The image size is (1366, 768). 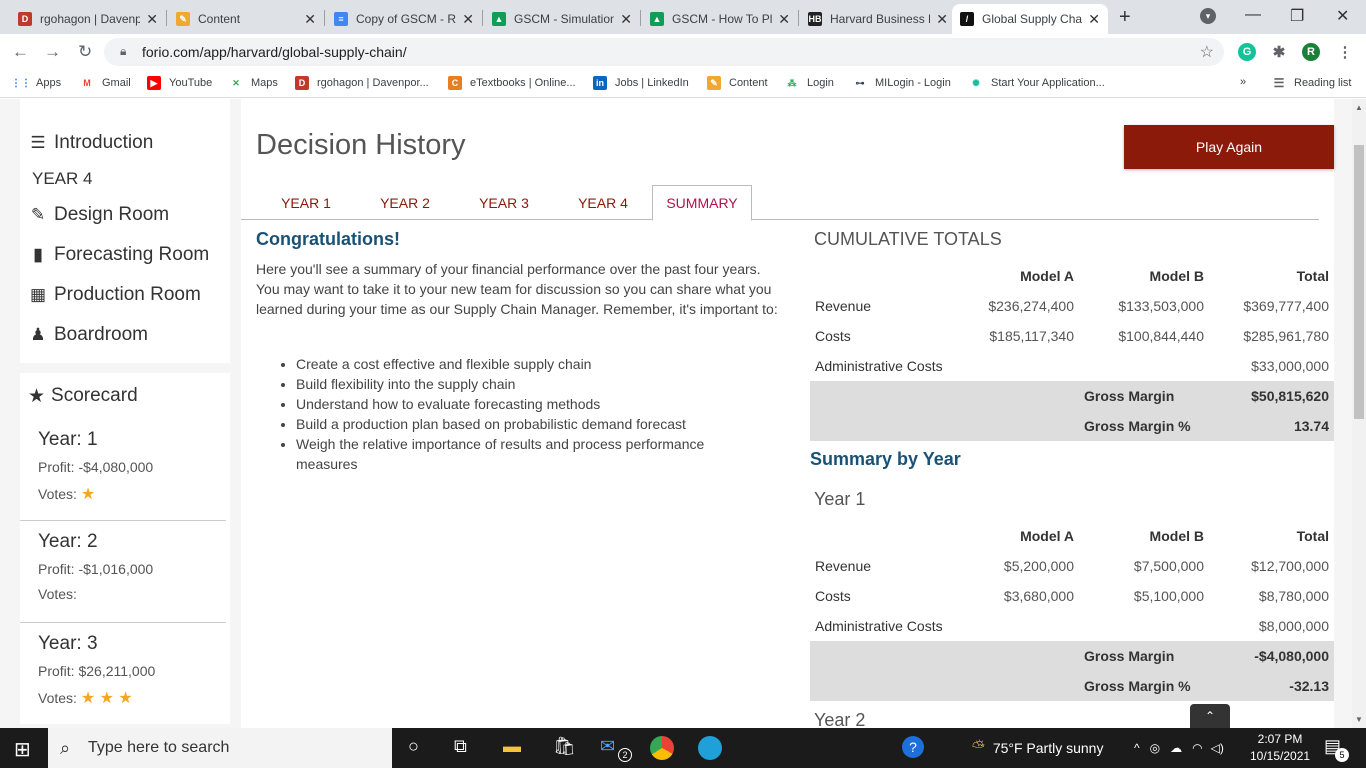 I want to click on bookmark-gmail: M Gmail, so click(x=105, y=83).